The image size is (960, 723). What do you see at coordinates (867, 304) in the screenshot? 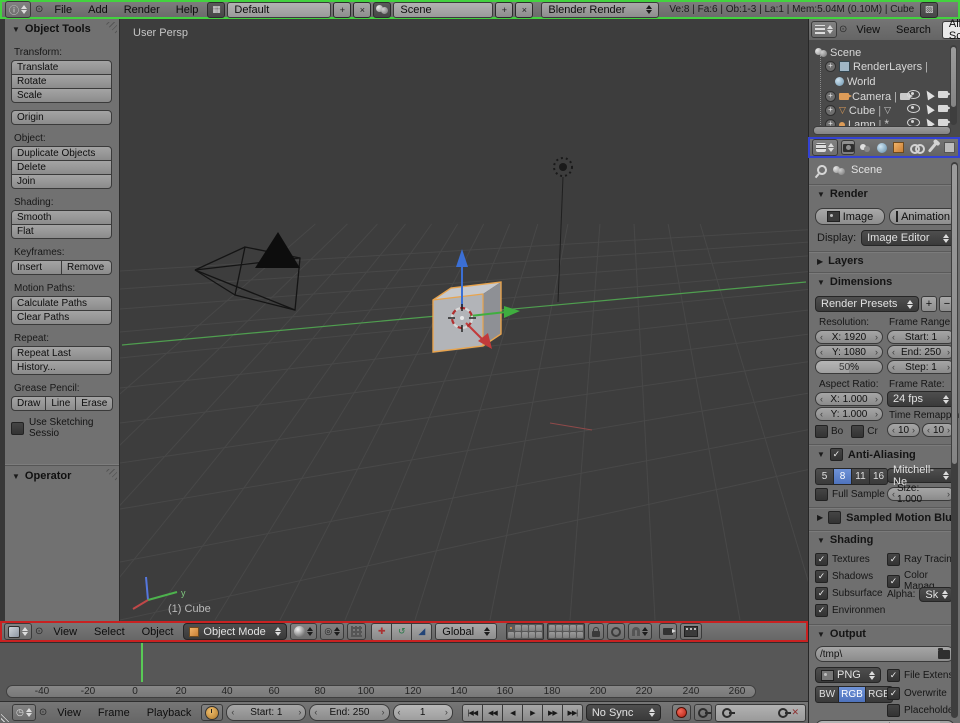
I see `render-presets-select: Render Presets` at bounding box center [867, 304].